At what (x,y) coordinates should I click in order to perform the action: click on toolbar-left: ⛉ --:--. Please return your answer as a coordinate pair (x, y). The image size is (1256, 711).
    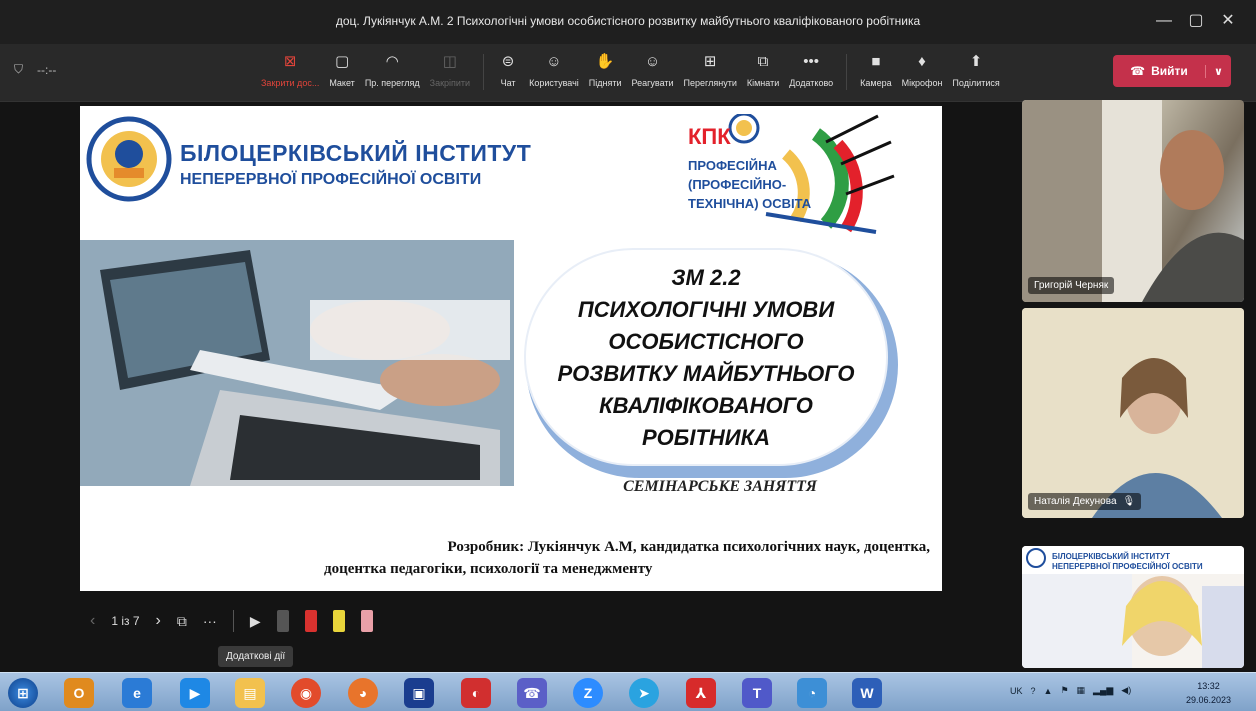
    Looking at the image, I should click on (35, 69).